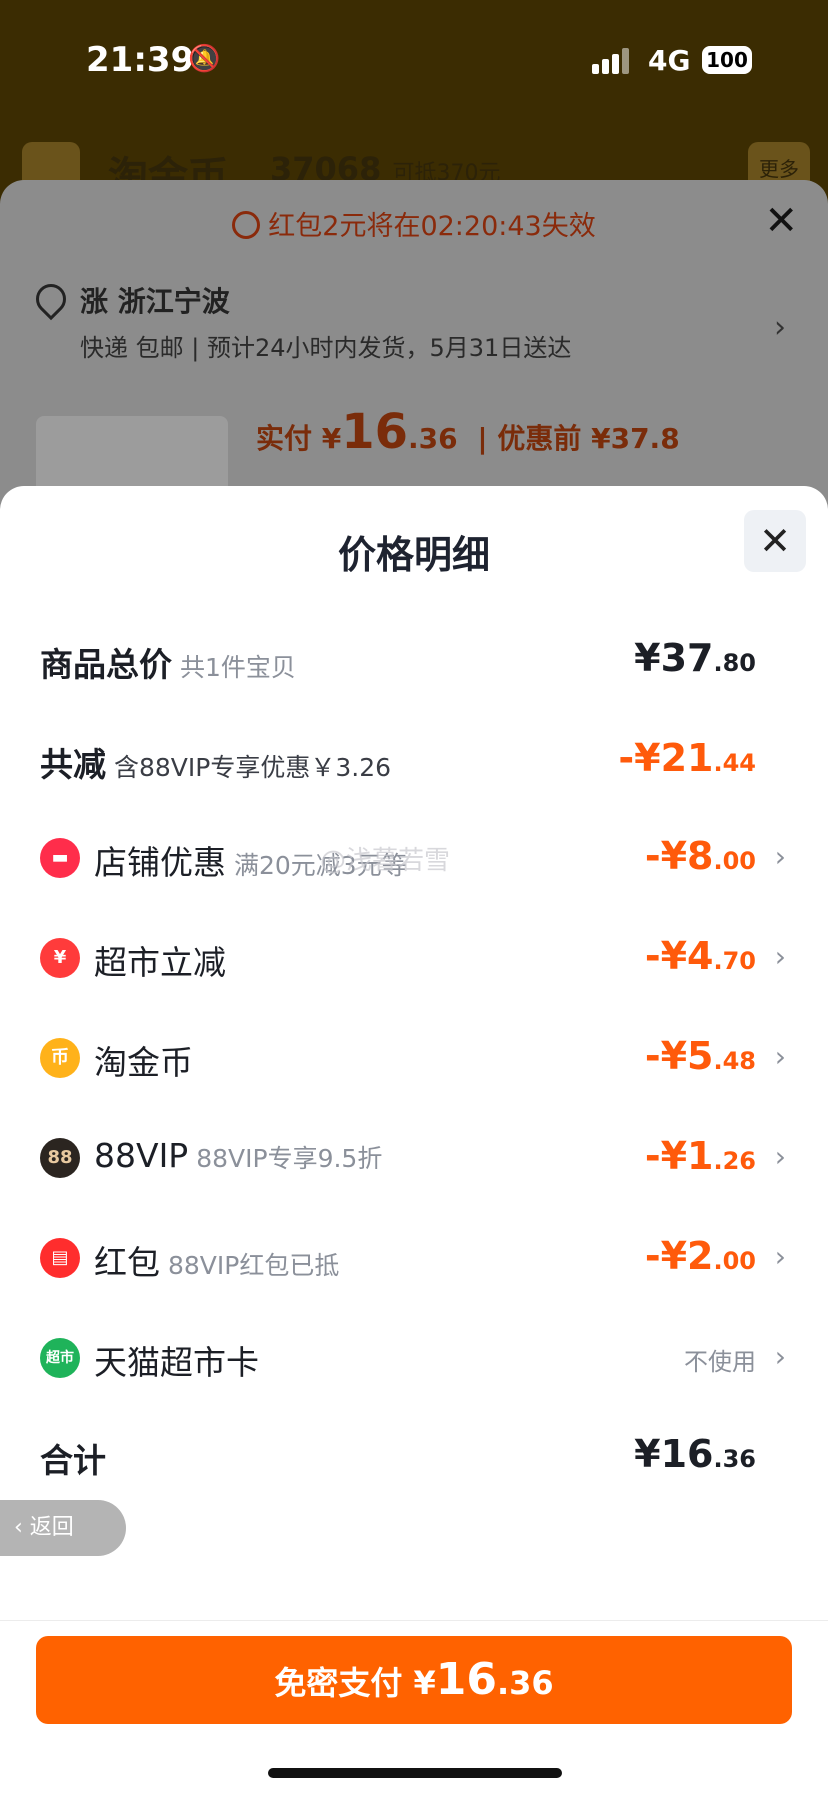  I want to click on row-label: 商品总价, so click(106, 664).